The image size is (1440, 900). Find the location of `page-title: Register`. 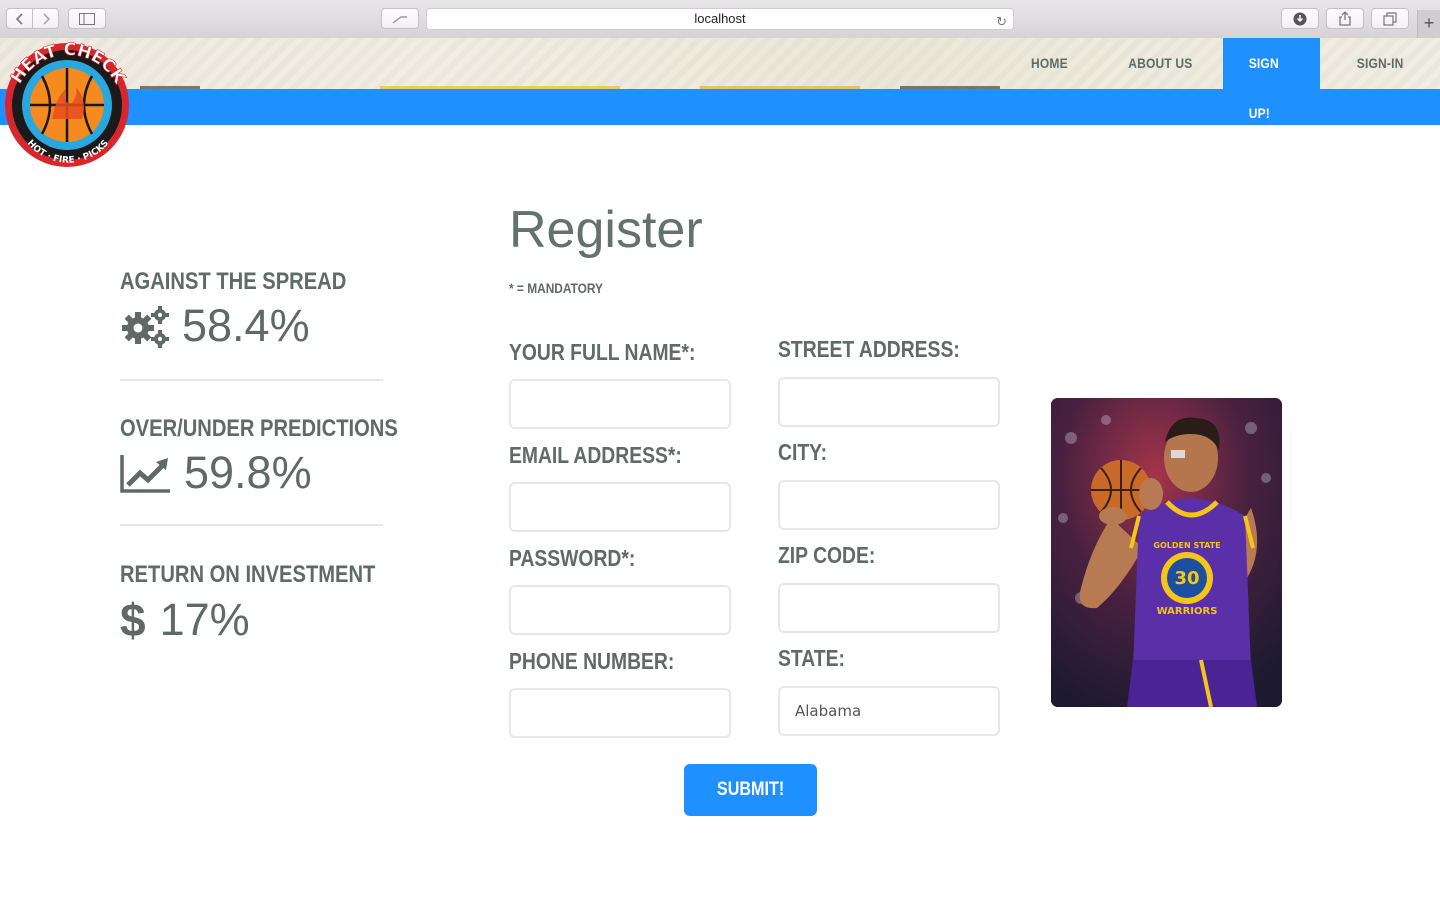

page-title: Register is located at coordinates (606, 230).